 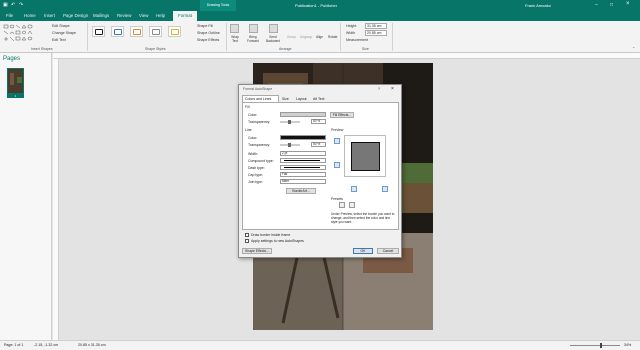 What do you see at coordinates (301, 99) in the screenshot?
I see `tab-layout: Layout` at bounding box center [301, 99].